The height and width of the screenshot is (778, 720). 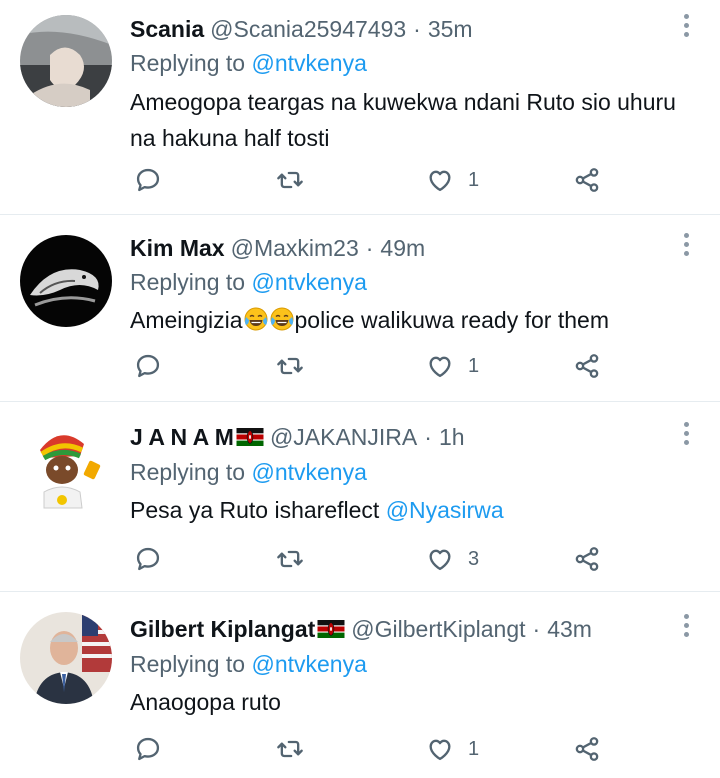 What do you see at coordinates (66, 658) in the screenshot?
I see `avatar-gilbert` at bounding box center [66, 658].